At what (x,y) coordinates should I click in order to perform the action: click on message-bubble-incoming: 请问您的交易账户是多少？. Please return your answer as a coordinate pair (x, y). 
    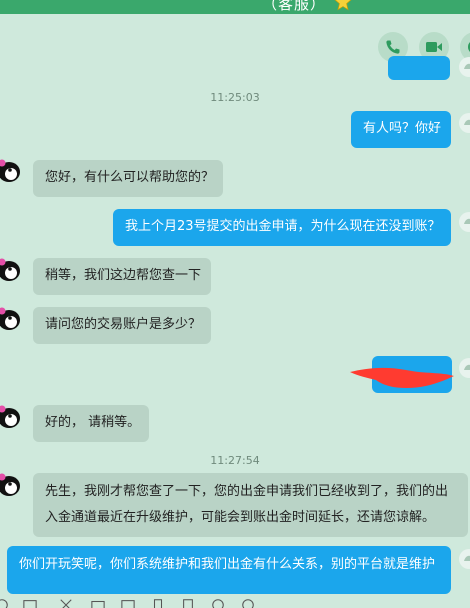
    Looking at the image, I should click on (122, 325).